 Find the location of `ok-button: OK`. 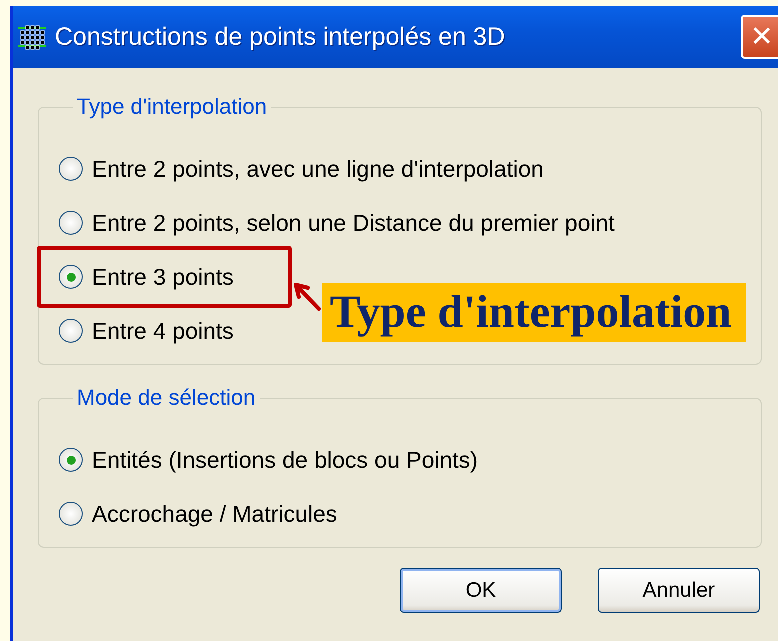

ok-button: OK is located at coordinates (481, 590).